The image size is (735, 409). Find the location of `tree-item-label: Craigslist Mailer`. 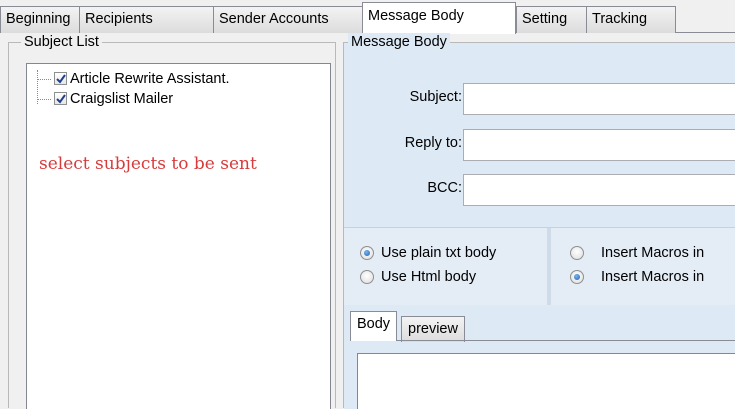

tree-item-label: Craigslist Mailer is located at coordinates (122, 99).